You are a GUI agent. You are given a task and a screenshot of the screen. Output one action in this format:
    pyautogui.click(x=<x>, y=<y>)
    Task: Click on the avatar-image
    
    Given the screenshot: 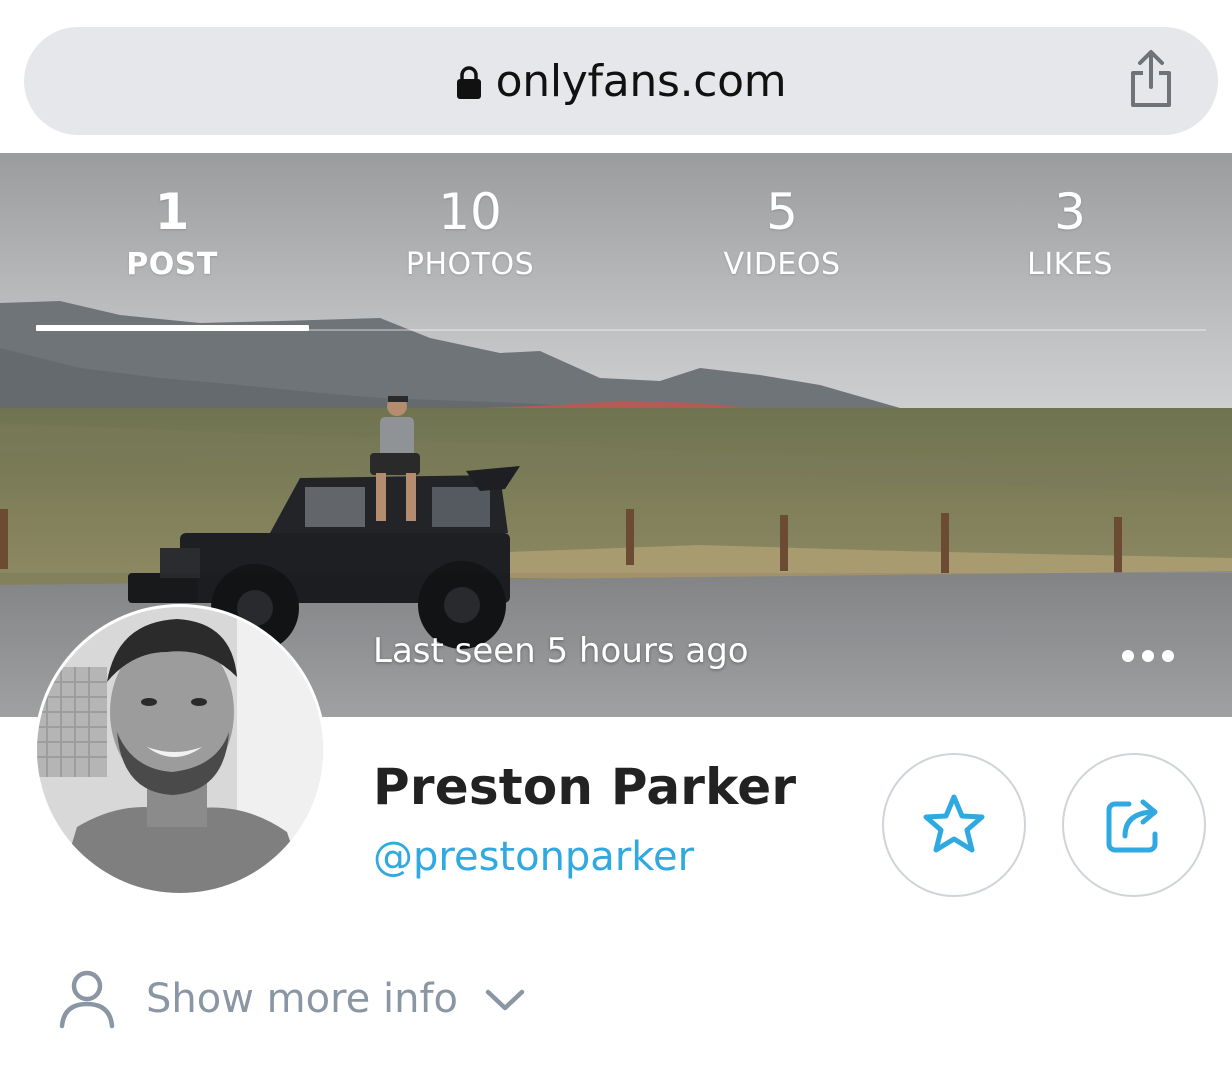 What is the action you would take?
    pyautogui.click(x=180, y=750)
    